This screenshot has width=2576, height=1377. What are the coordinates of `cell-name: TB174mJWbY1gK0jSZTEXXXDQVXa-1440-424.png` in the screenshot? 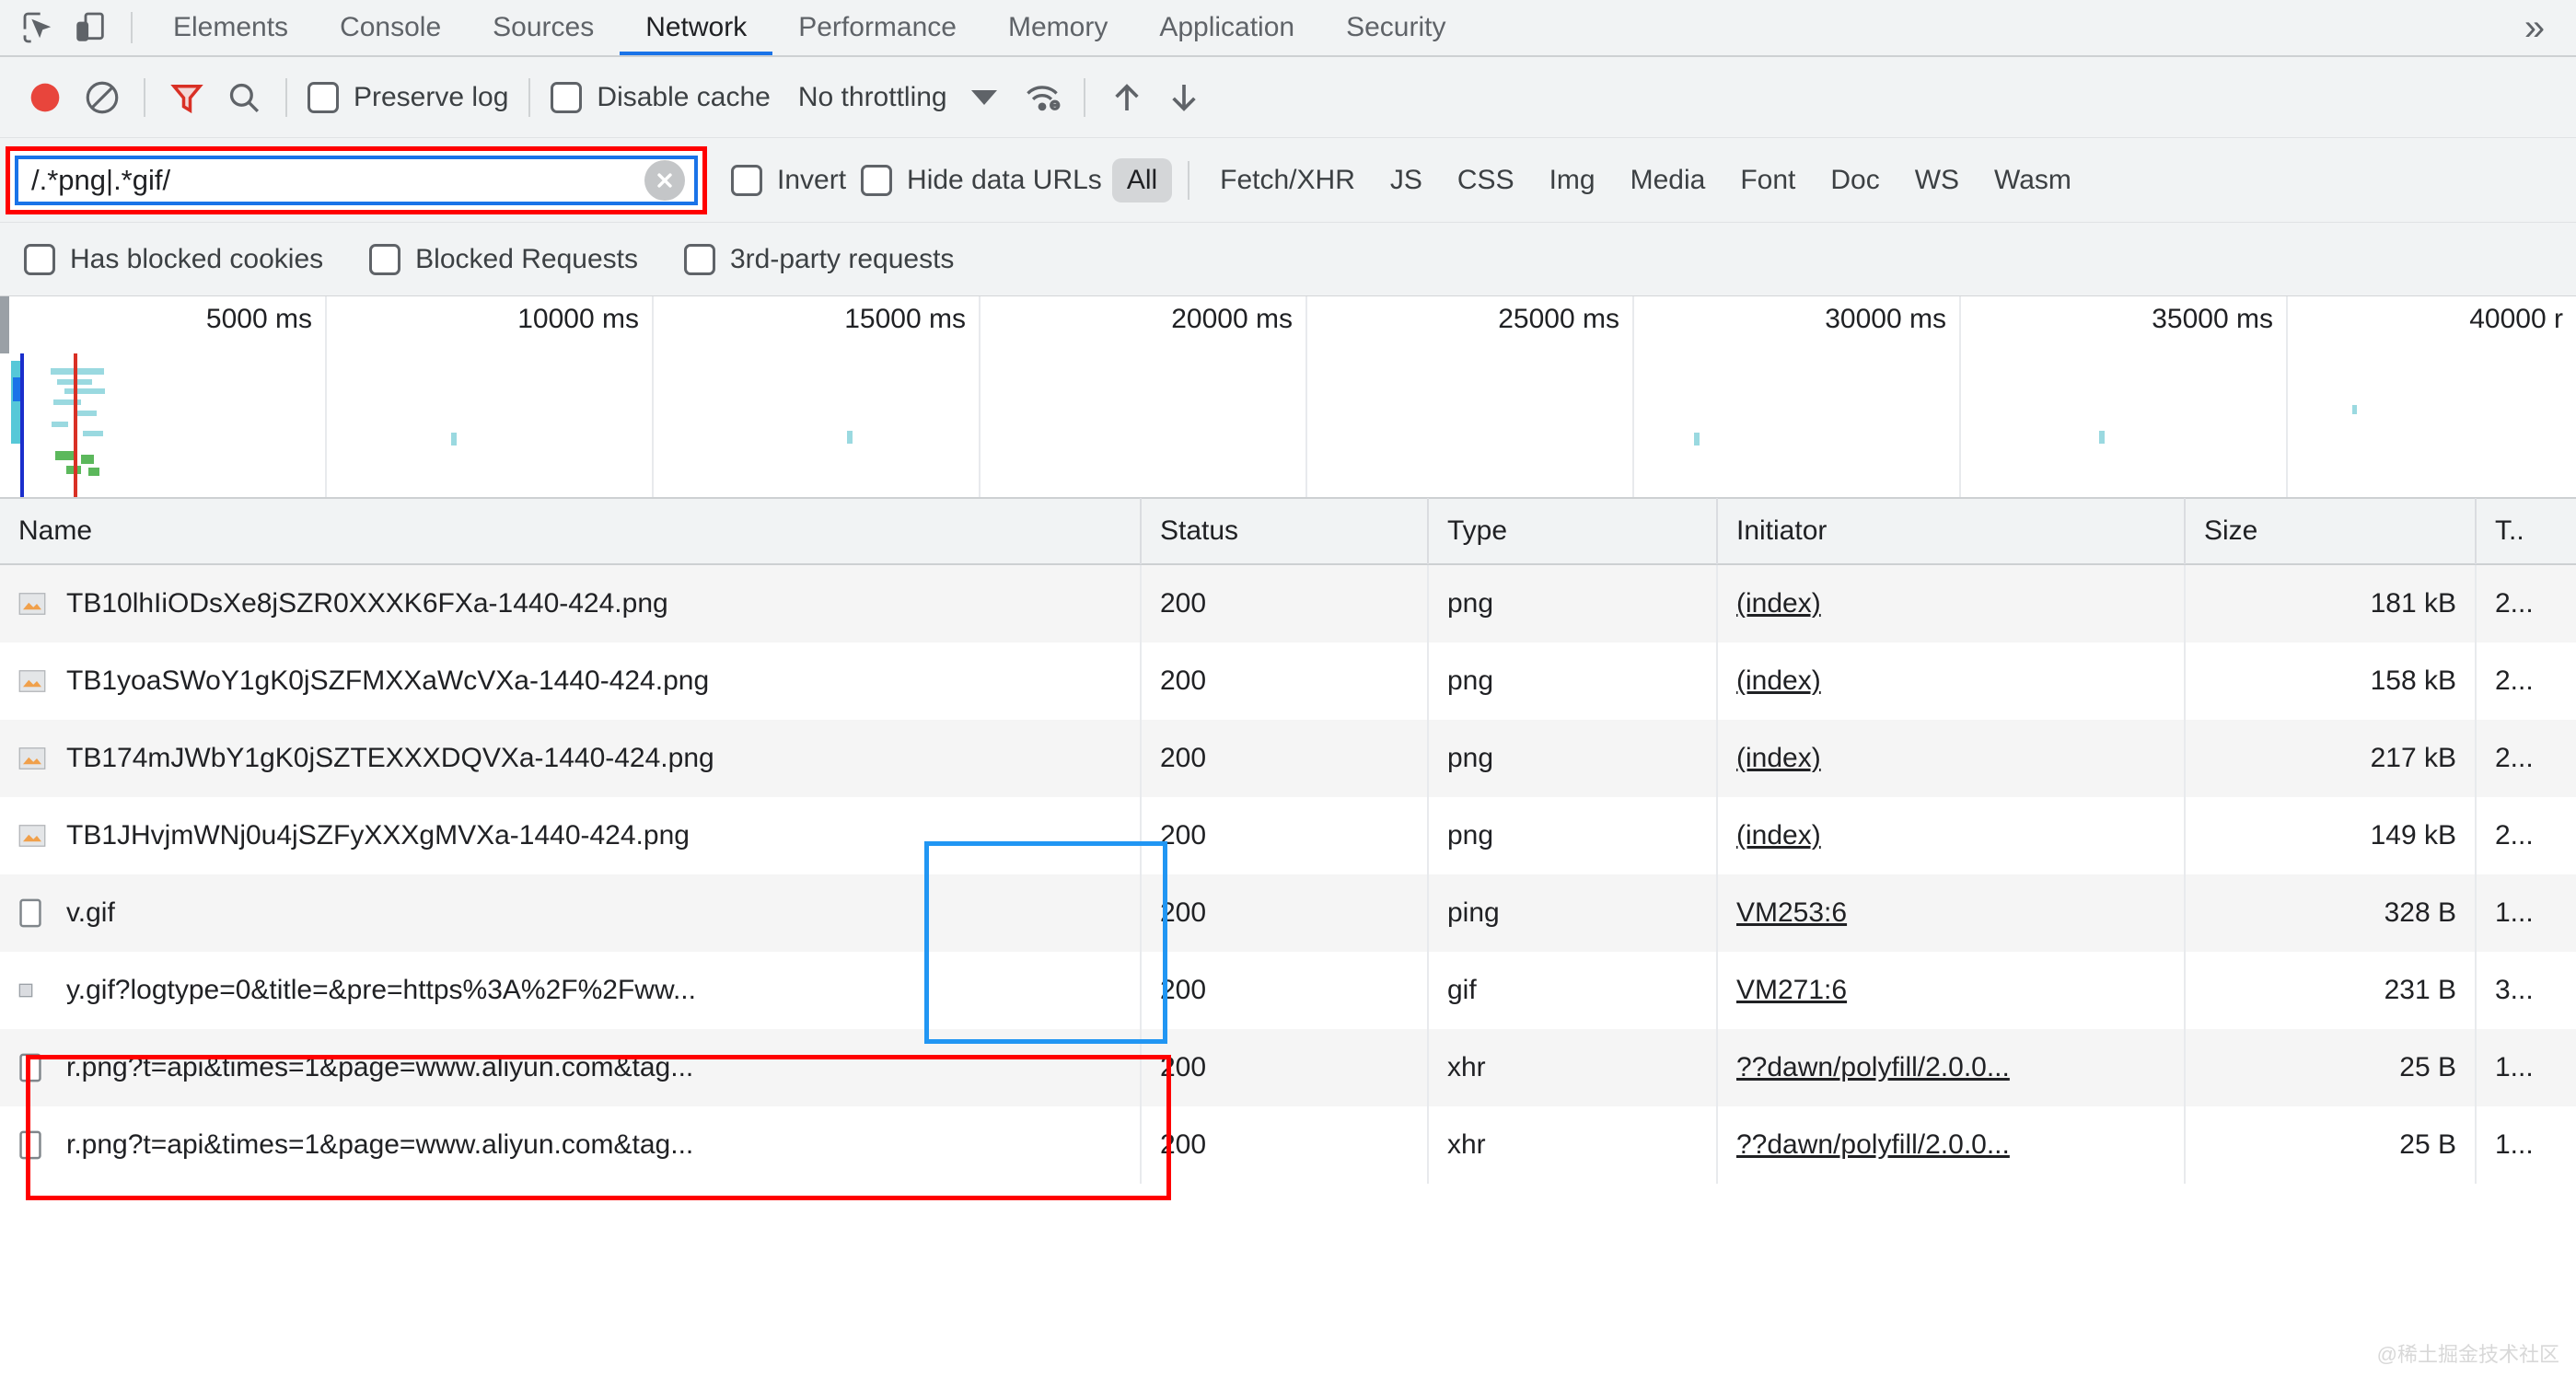 It's located at (571, 758).